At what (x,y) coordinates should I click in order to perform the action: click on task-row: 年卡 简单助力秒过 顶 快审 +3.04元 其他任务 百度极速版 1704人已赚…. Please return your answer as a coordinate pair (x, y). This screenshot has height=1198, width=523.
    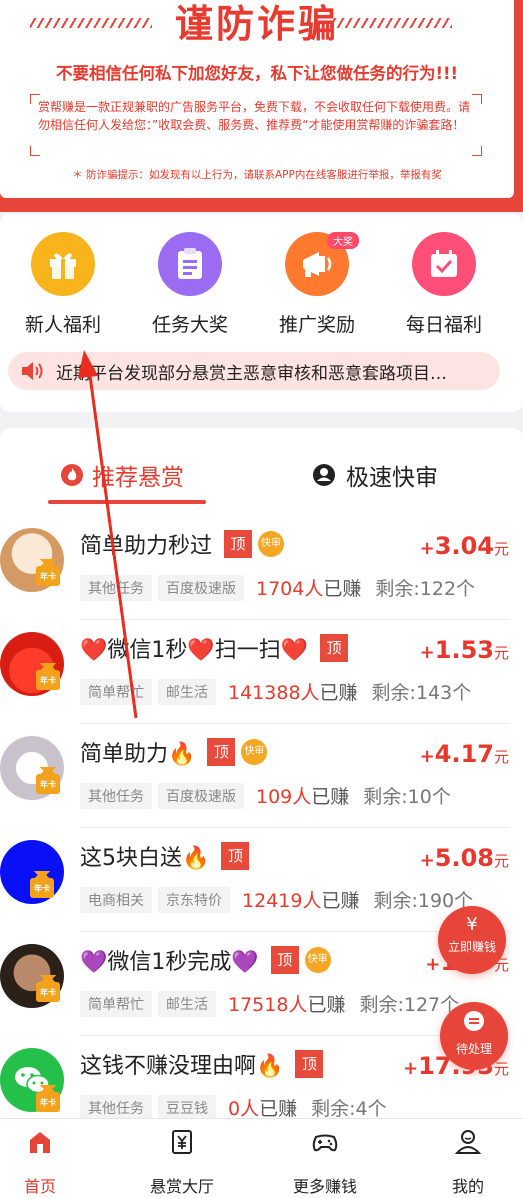
    Looking at the image, I should click on (261, 568).